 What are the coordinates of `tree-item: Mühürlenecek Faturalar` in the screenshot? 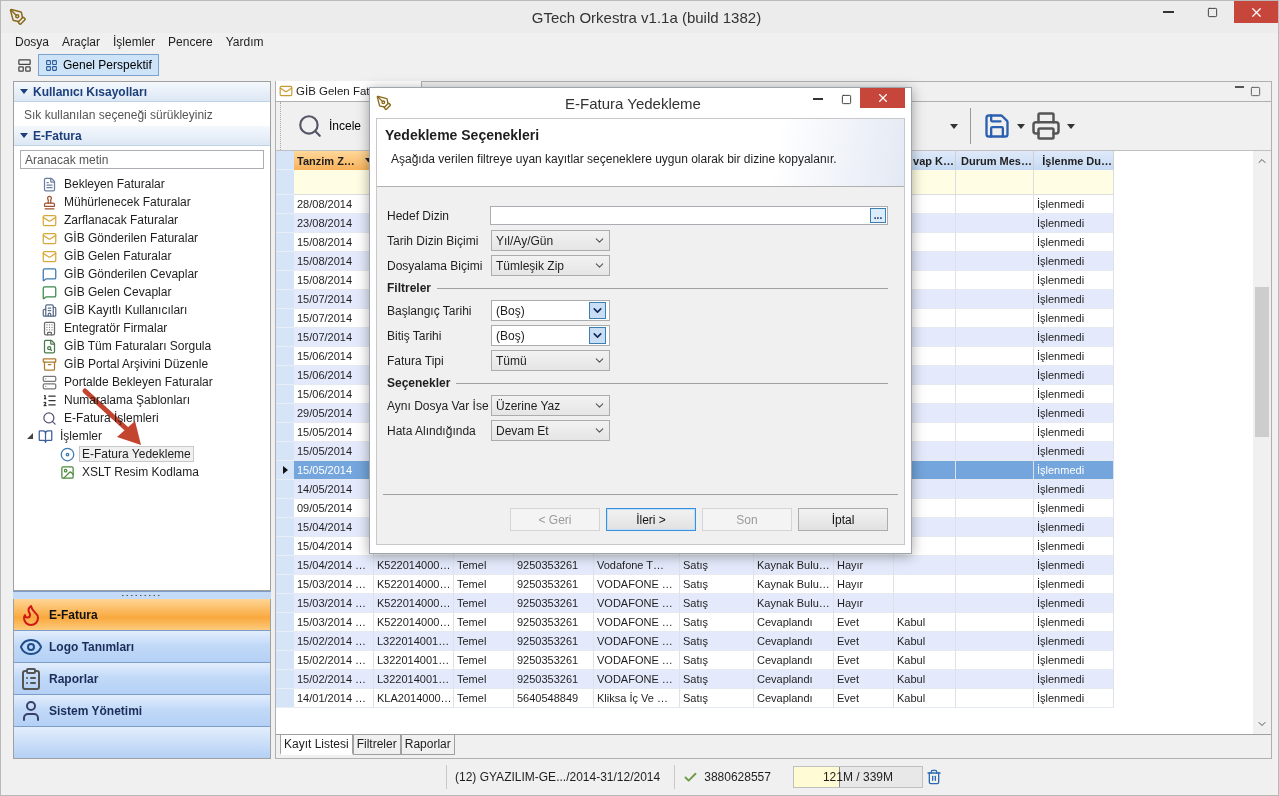 It's located at (127, 202).